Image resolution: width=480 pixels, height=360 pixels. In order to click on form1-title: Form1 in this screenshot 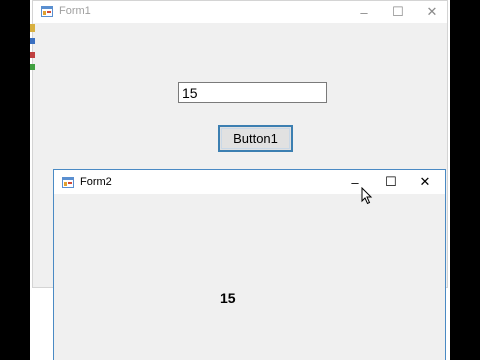, I will do `click(75, 11)`.